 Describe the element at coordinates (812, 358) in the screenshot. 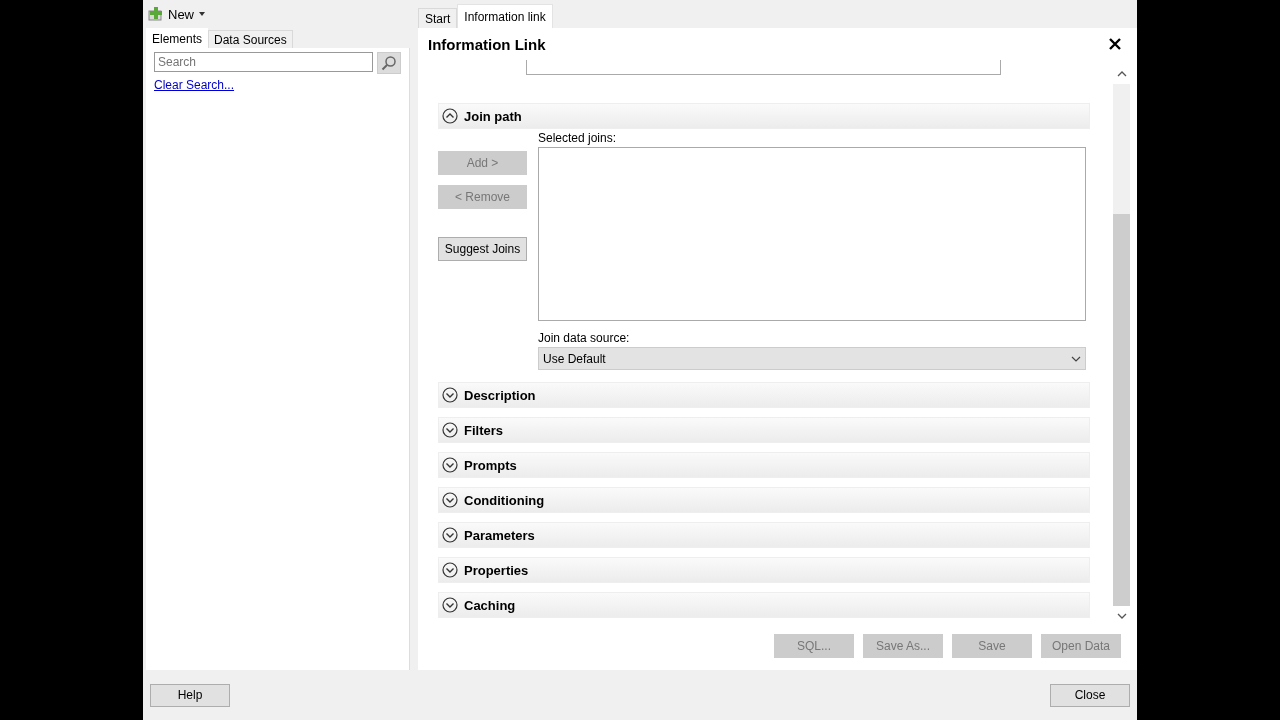

I see `dropdown: Use Default` at that location.